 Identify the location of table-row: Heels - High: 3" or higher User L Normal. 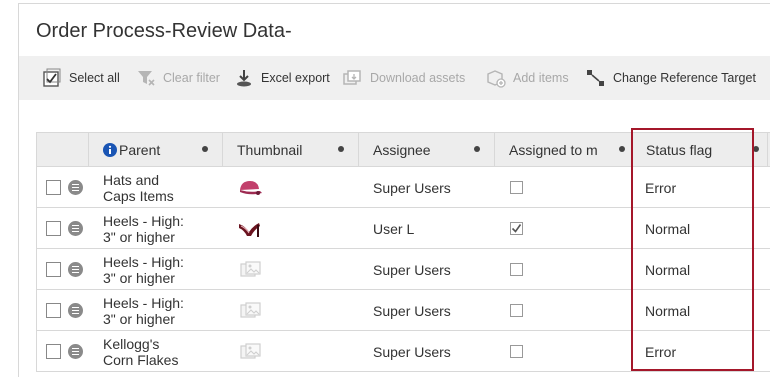
(403, 228).